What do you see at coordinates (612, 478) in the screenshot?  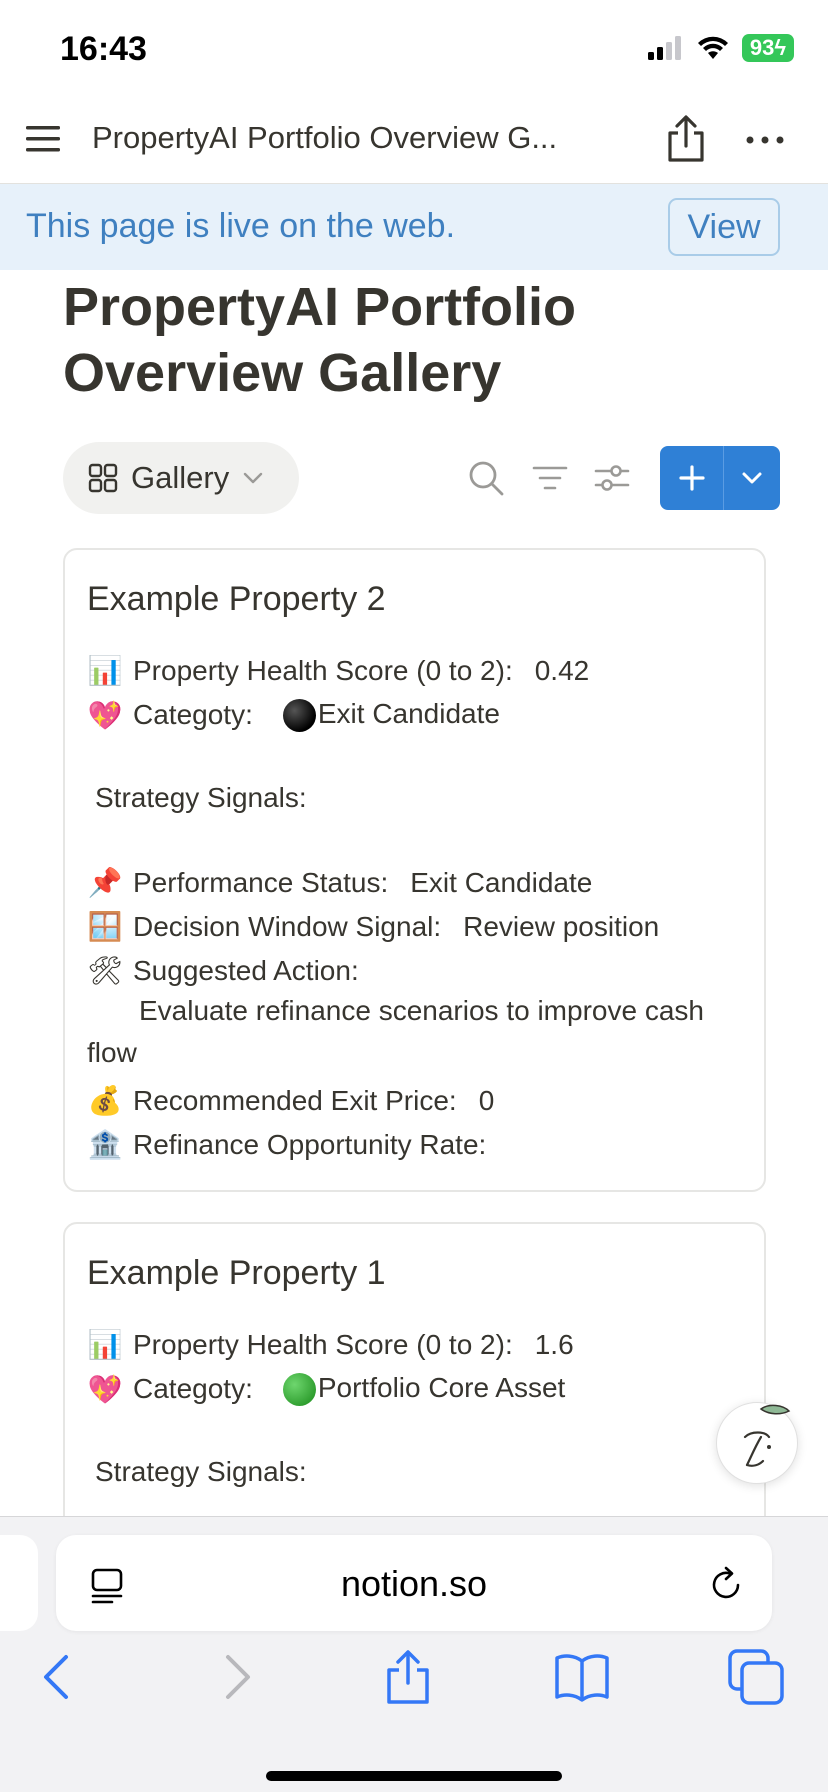 I see `view-settings-icon` at bounding box center [612, 478].